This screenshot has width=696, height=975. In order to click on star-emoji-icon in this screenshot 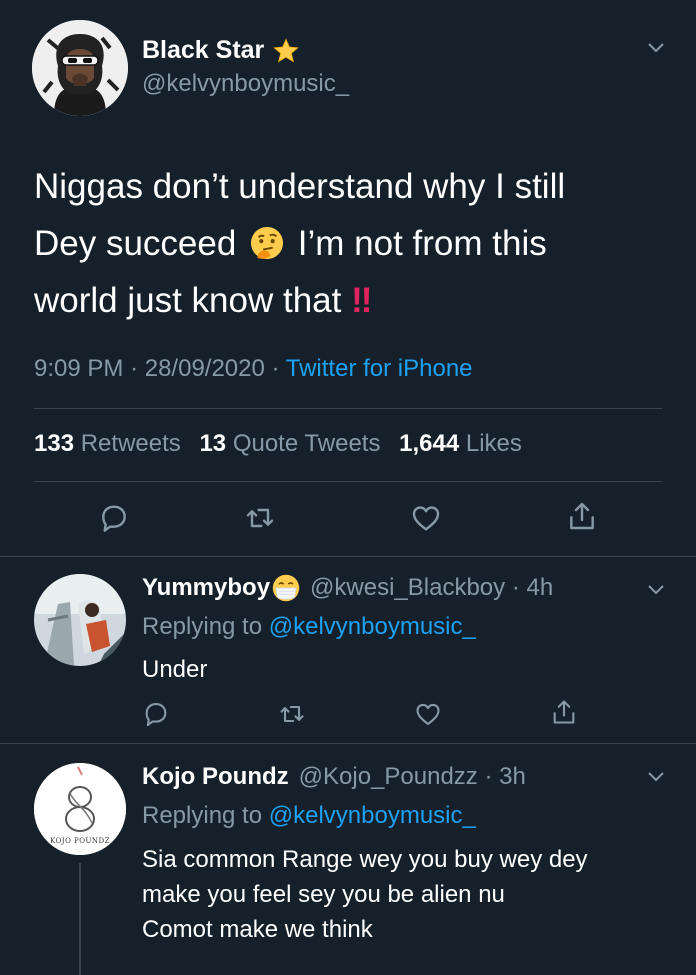, I will do `click(286, 49)`.